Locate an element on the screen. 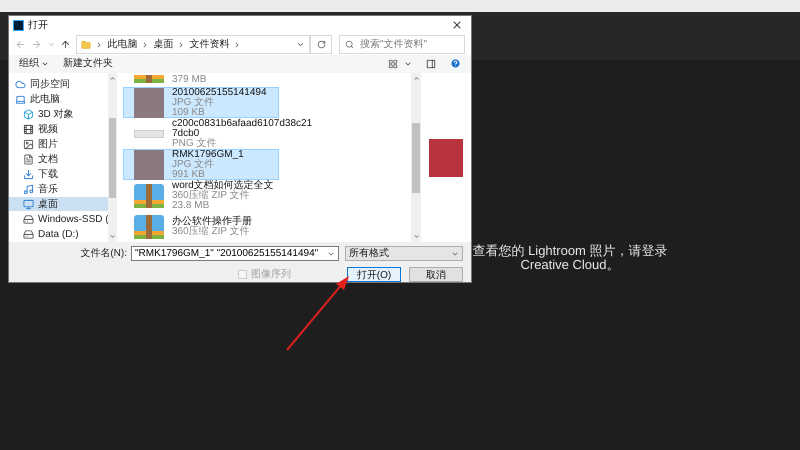 This screenshot has height=450, width=800. login-message: 查看您的 Lightroom 照片，请登录 is located at coordinates (570, 251).